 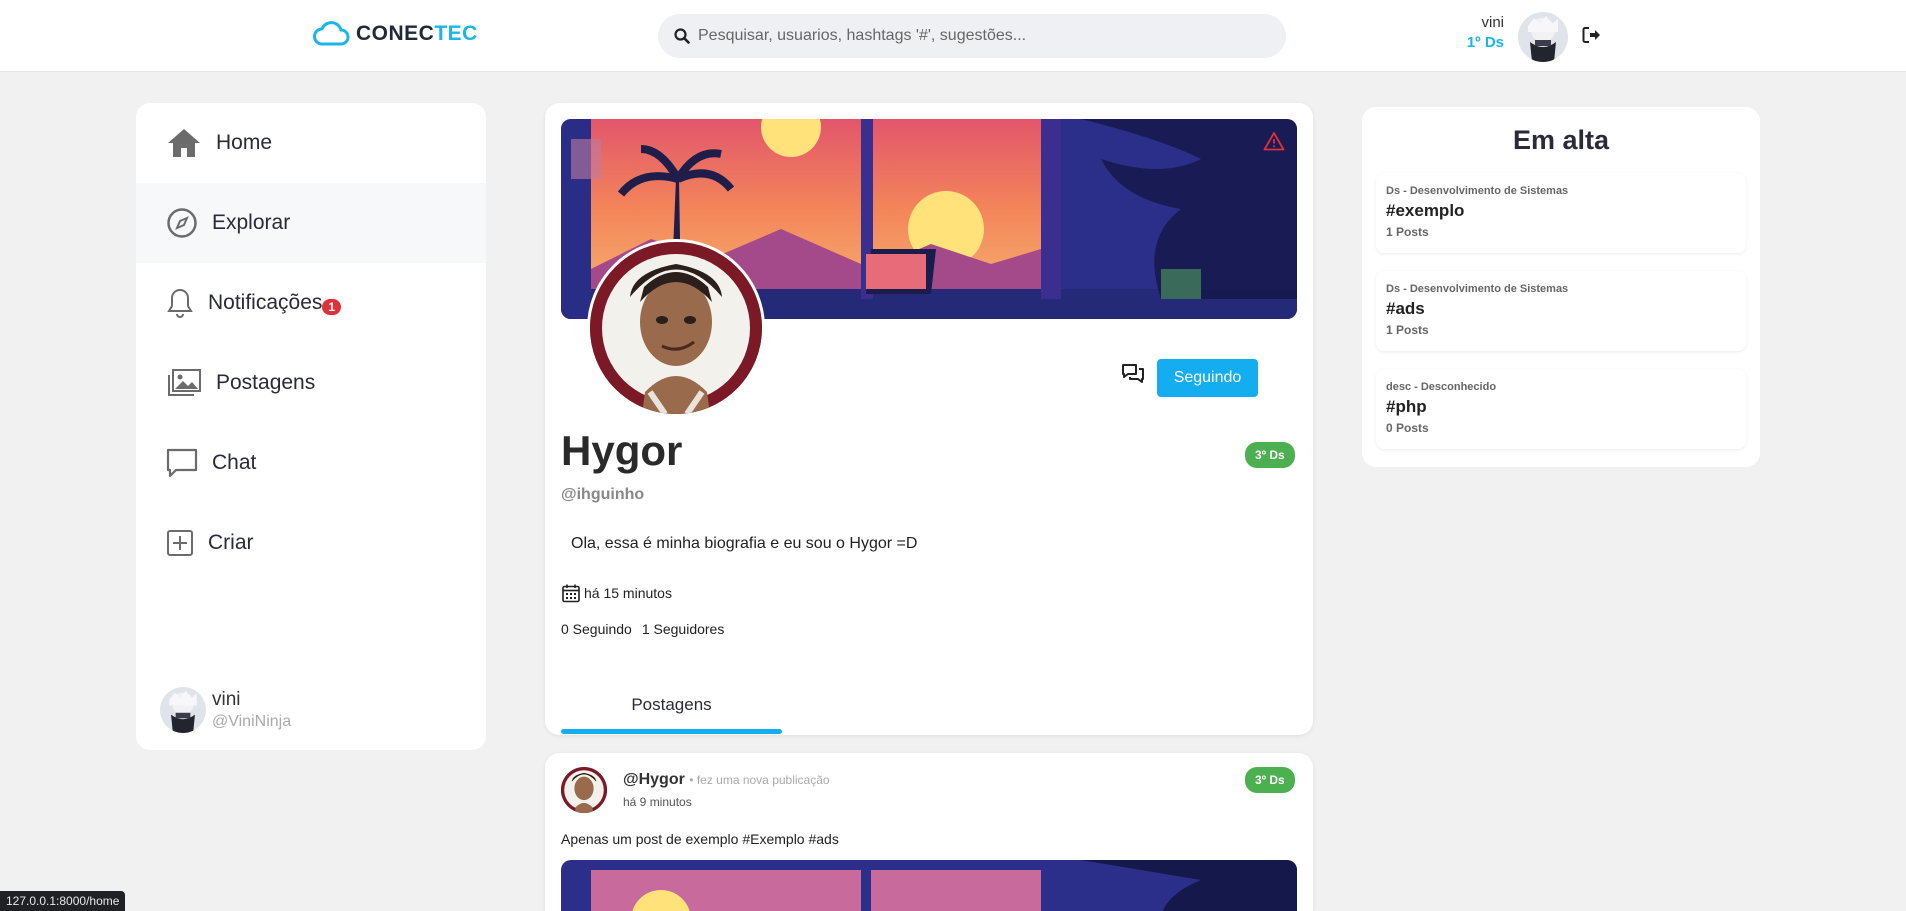 What do you see at coordinates (700, 839) in the screenshot?
I see `post-text: Apenas um post de exemplo #Exemplo #ads` at bounding box center [700, 839].